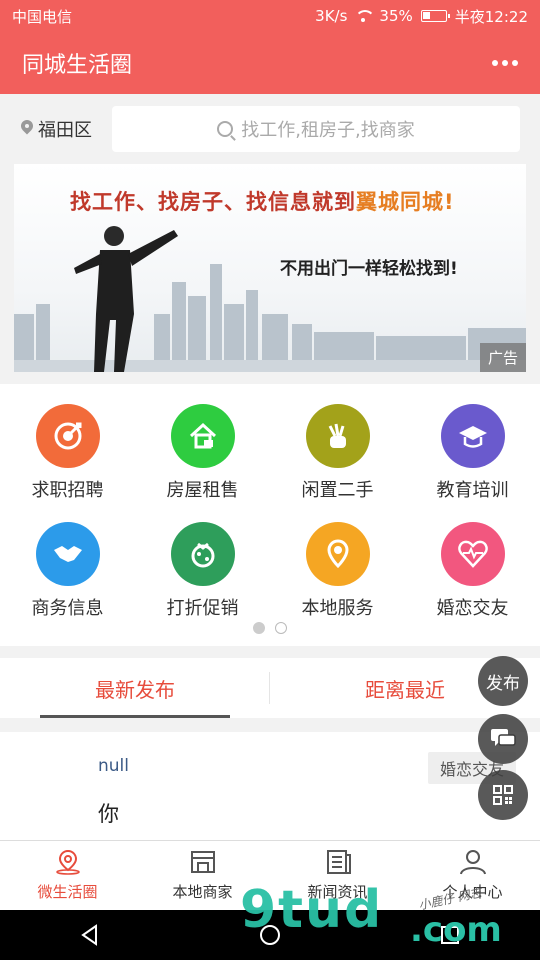  I want to click on battery-icon, so click(435, 16).